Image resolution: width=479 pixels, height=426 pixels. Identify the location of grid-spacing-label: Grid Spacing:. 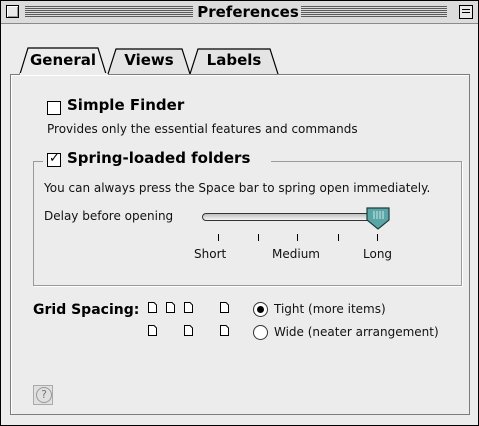
(86, 310).